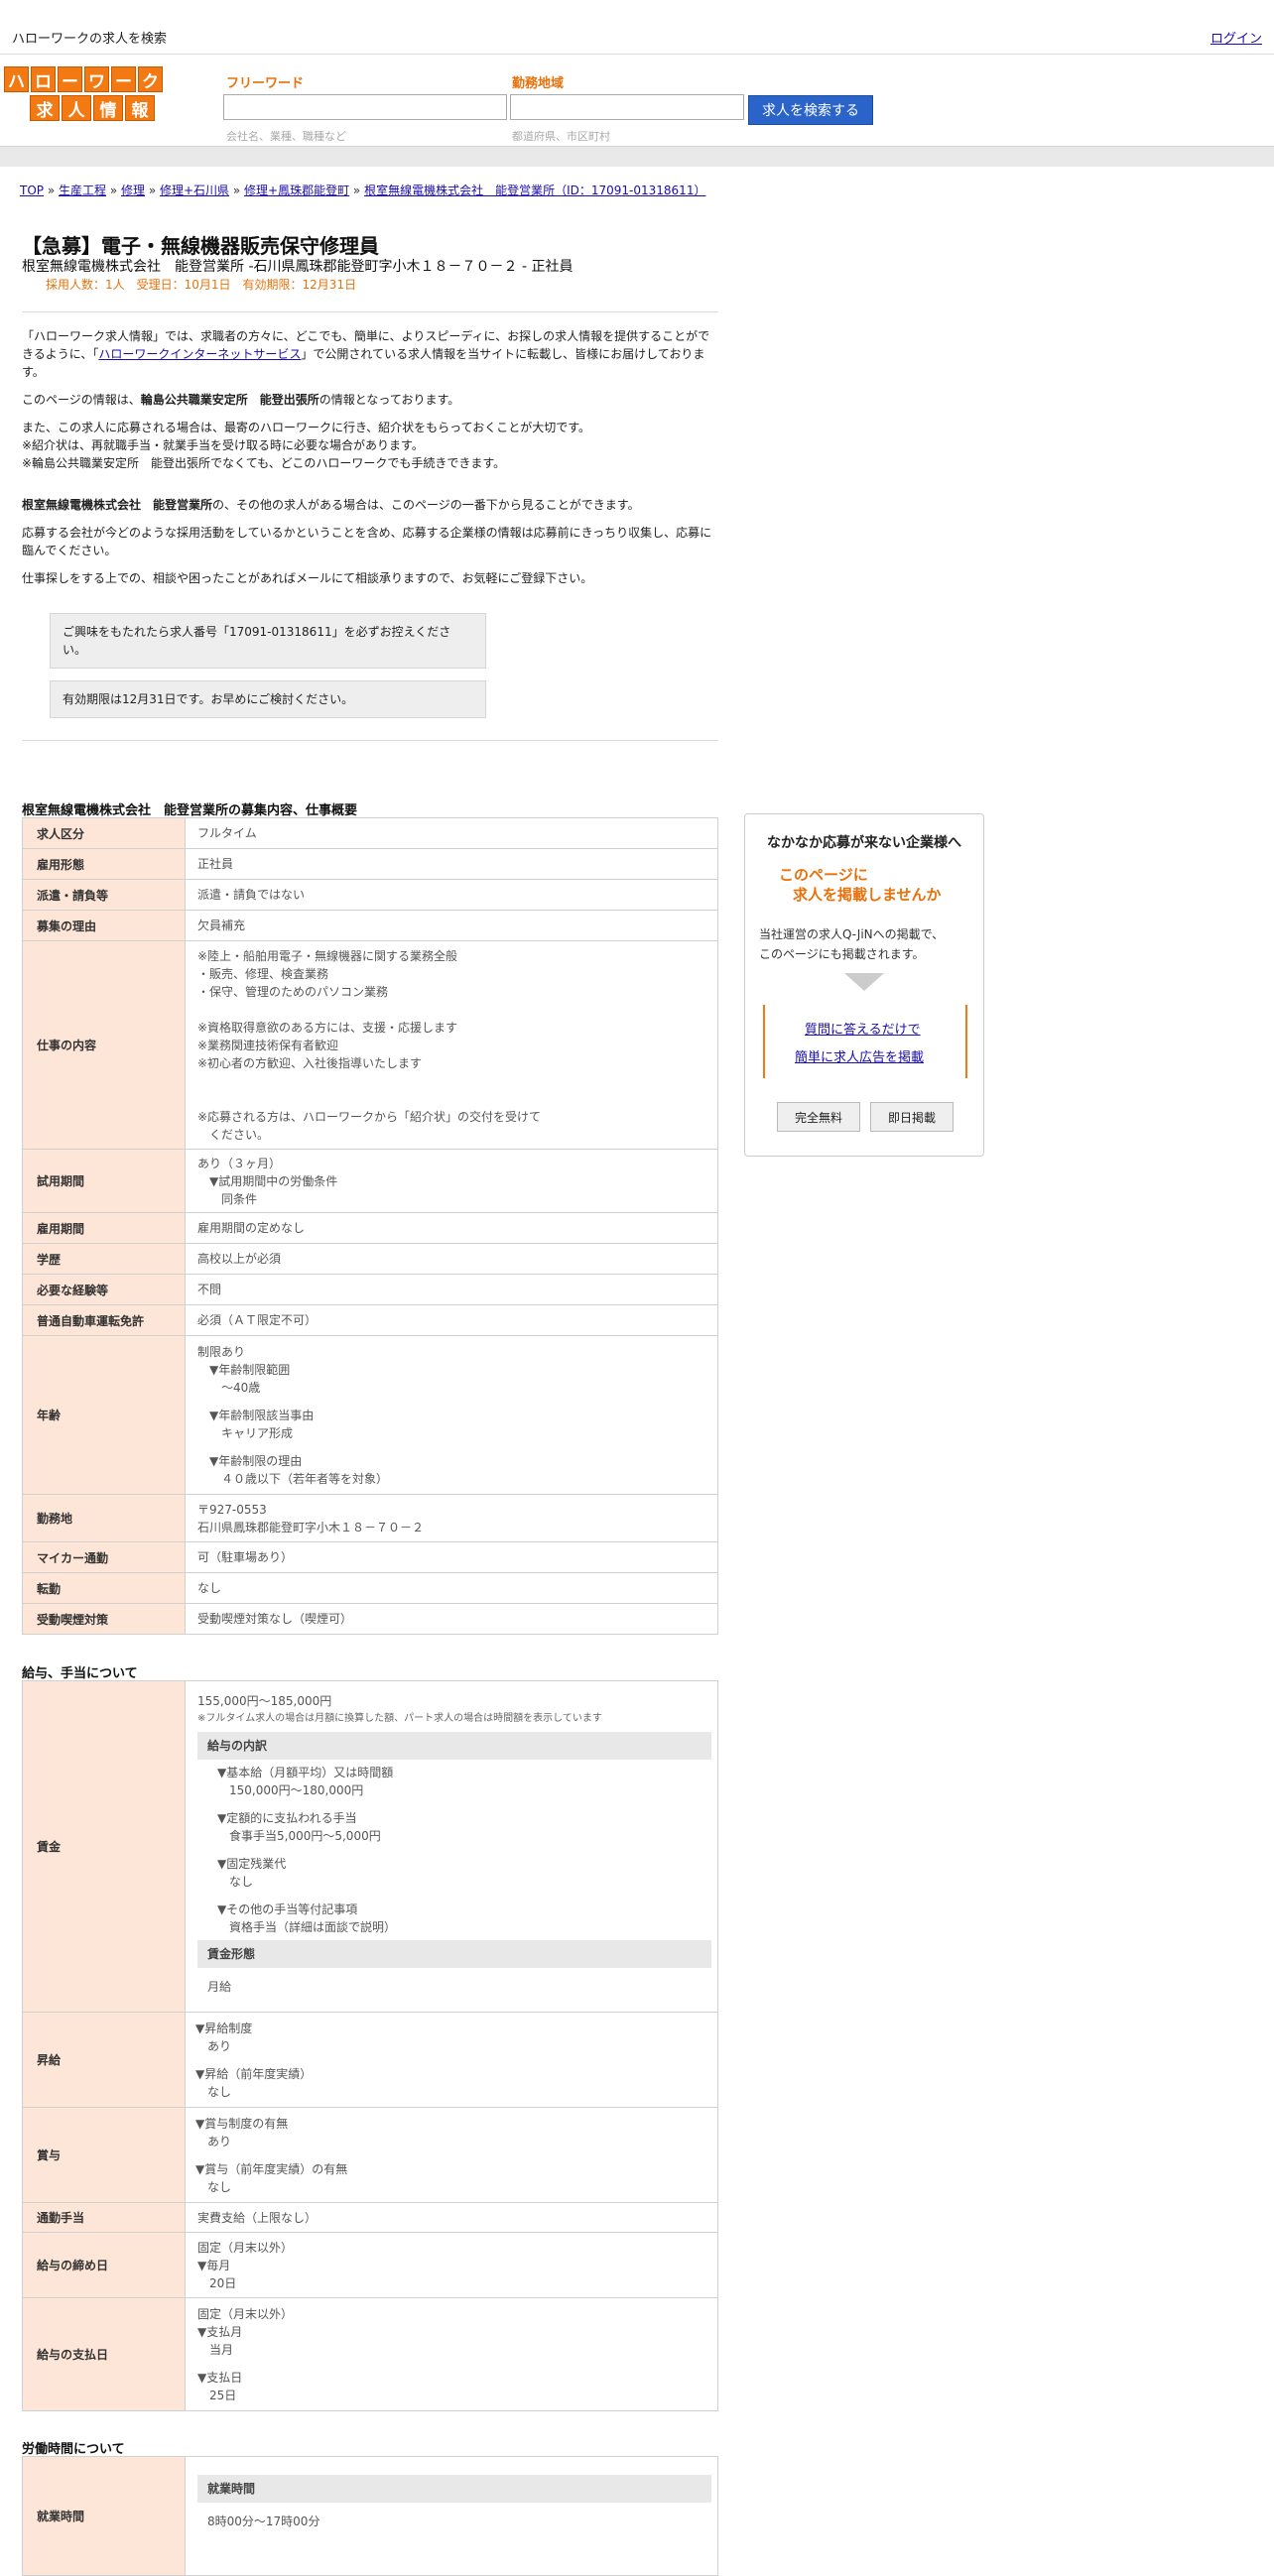 This screenshot has height=2576, width=1274. What do you see at coordinates (223, 445) in the screenshot?
I see `intro-line: ※紹介状は、再就職手当・就業手当を受け取る時に必要な場合があります。` at bounding box center [223, 445].